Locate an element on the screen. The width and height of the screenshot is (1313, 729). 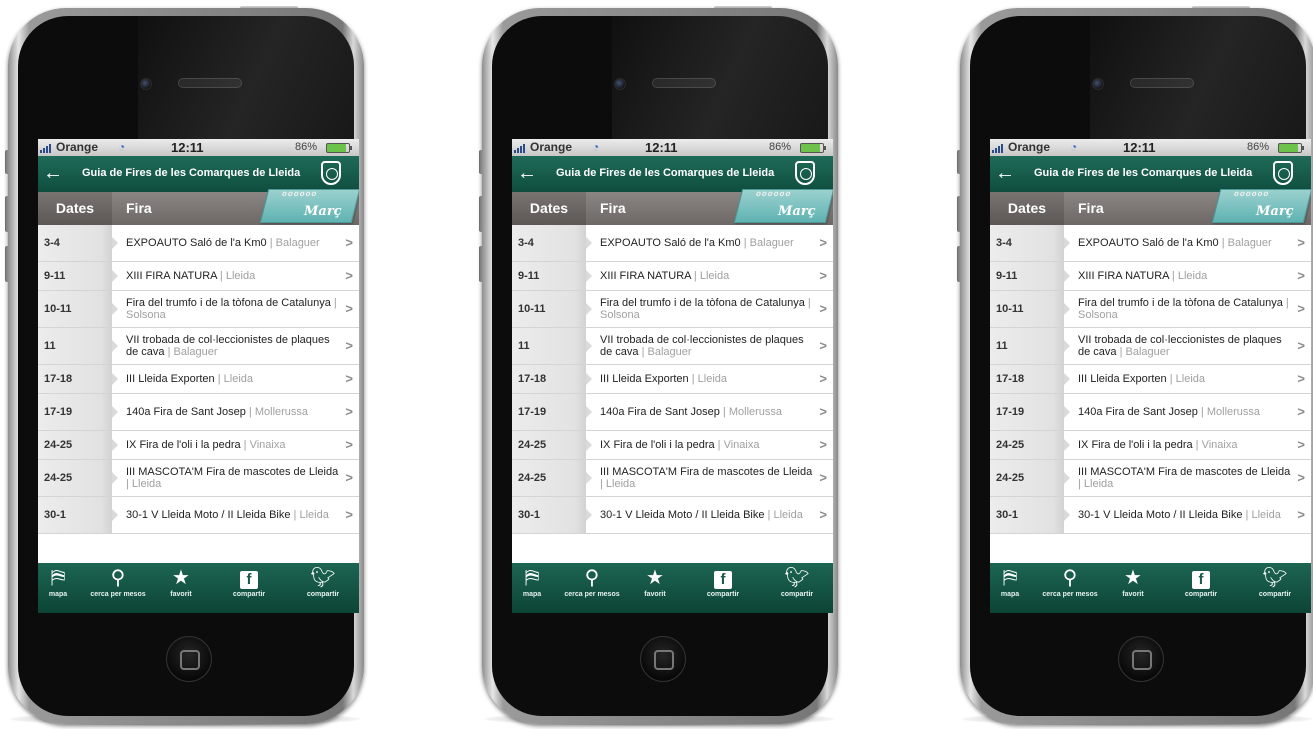
list-header: Dates Fira oooooo Març is located at coordinates (198, 207).